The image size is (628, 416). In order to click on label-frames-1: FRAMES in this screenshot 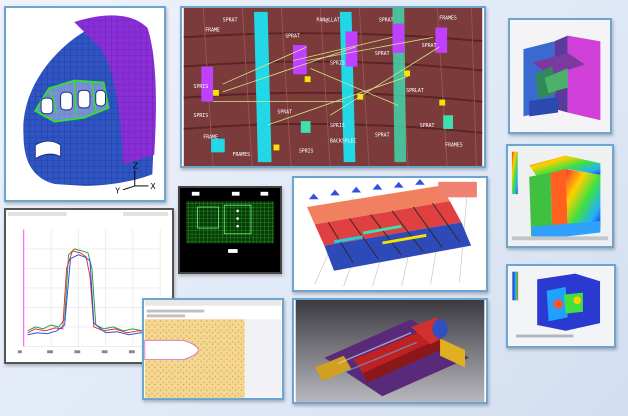, I will do `click(448, 19)`.